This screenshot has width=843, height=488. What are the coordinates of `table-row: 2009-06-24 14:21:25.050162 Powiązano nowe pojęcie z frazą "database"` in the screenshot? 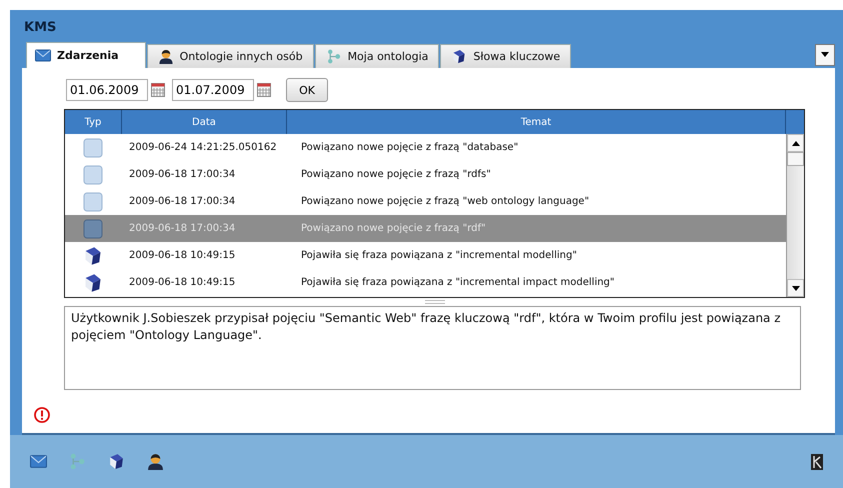 It's located at (425, 147).